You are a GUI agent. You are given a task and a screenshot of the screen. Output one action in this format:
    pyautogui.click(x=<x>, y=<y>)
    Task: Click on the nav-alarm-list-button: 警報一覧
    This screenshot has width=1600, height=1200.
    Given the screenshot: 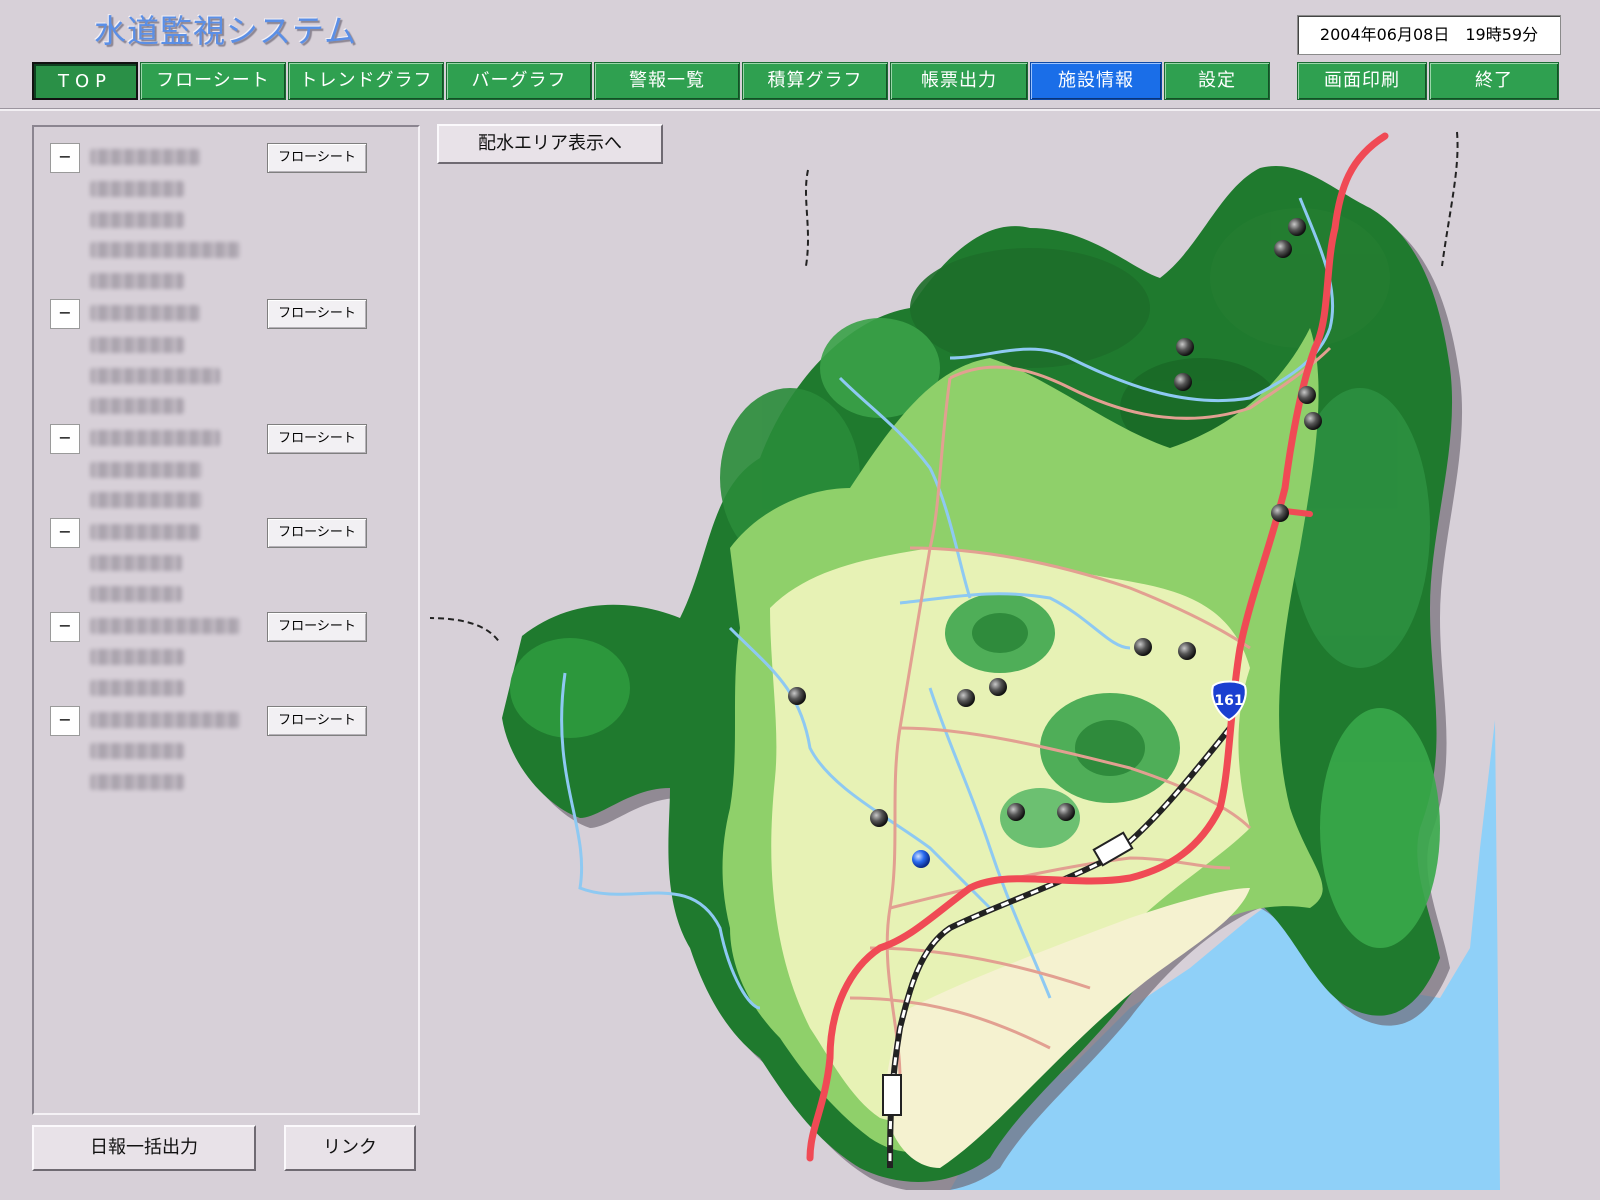 What is the action you would take?
    pyautogui.click(x=667, y=81)
    